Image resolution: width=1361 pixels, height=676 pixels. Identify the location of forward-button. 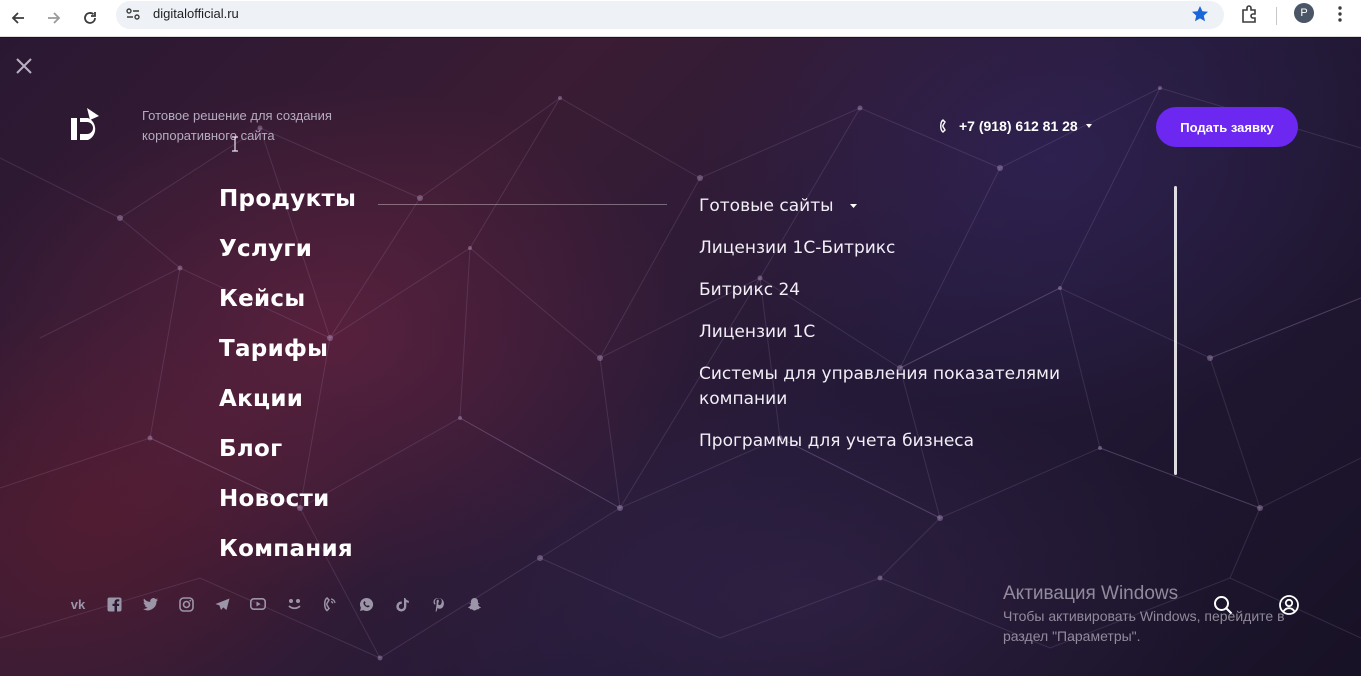
(54, 18).